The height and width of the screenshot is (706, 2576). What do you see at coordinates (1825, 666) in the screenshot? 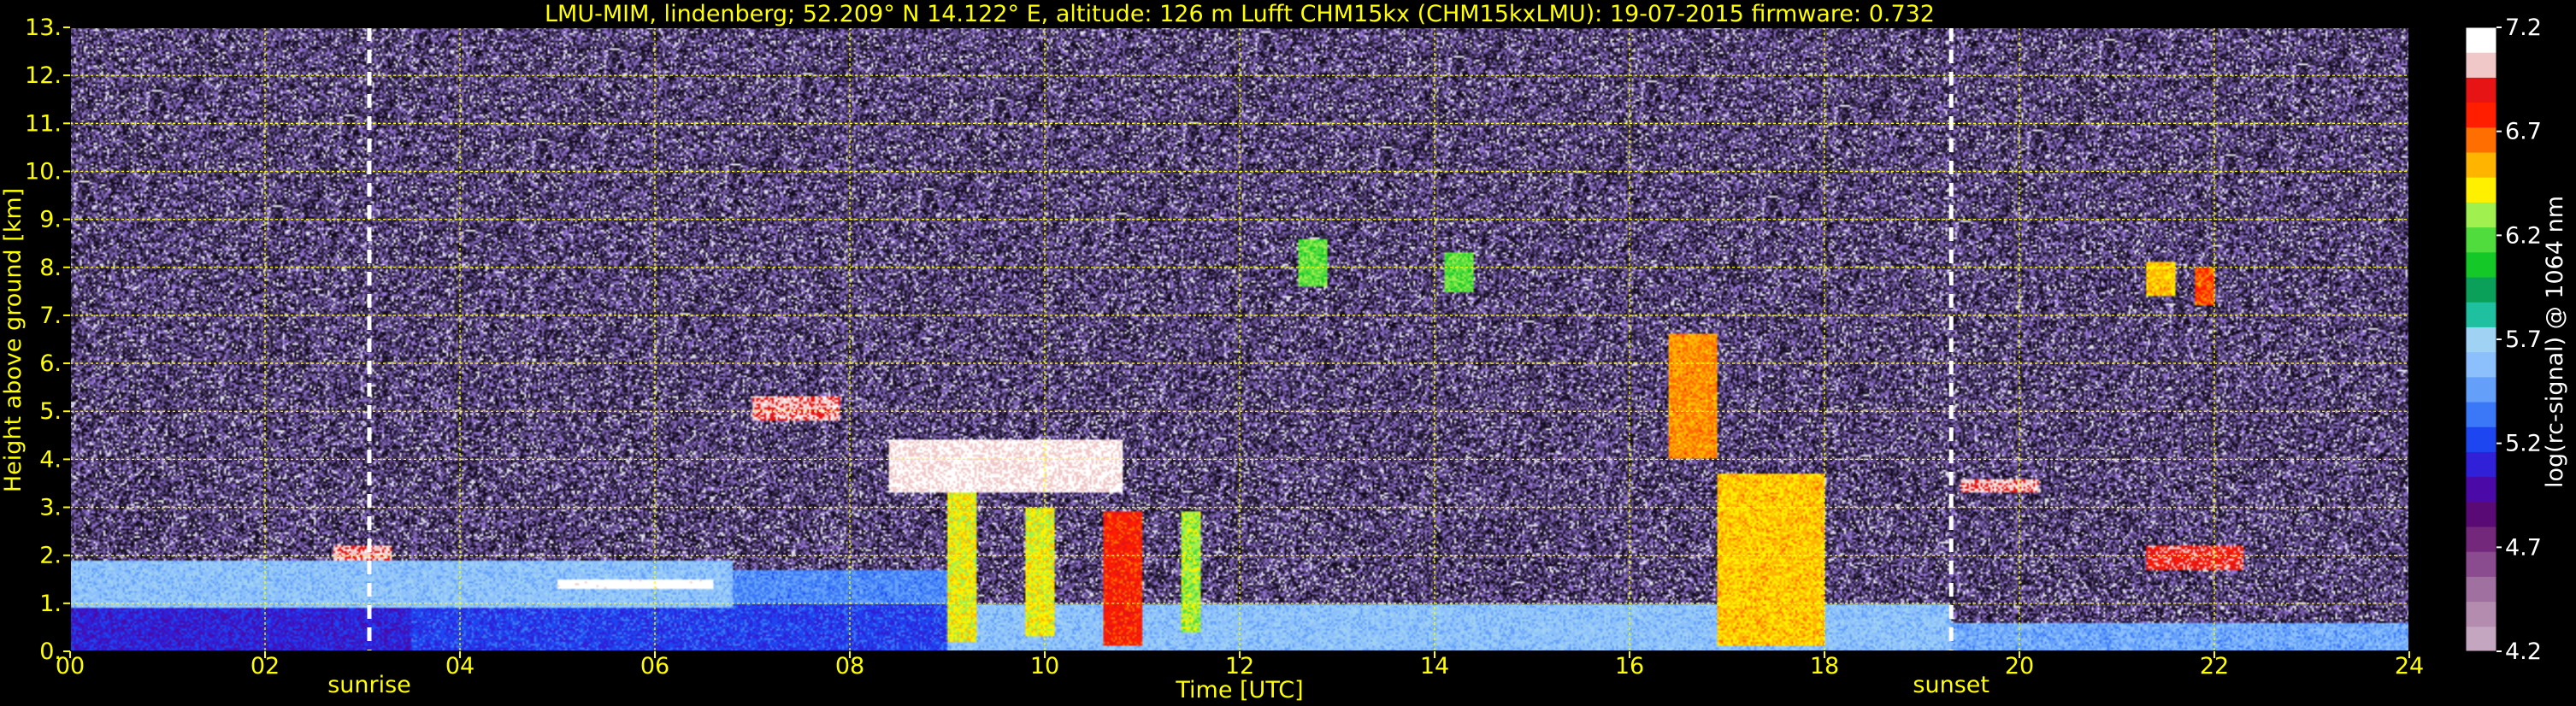
I see `x-tick-label: 18` at bounding box center [1825, 666].